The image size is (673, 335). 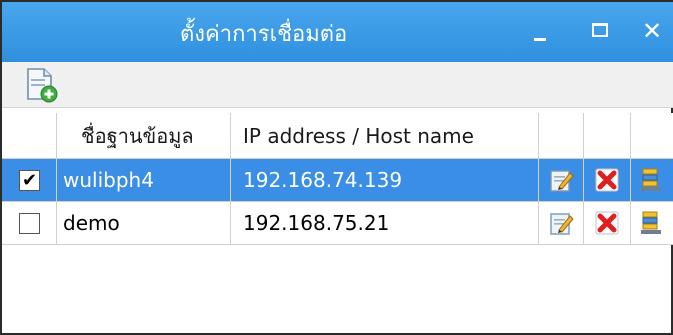 What do you see at coordinates (561, 135) in the screenshot?
I see `header-edit-column` at bounding box center [561, 135].